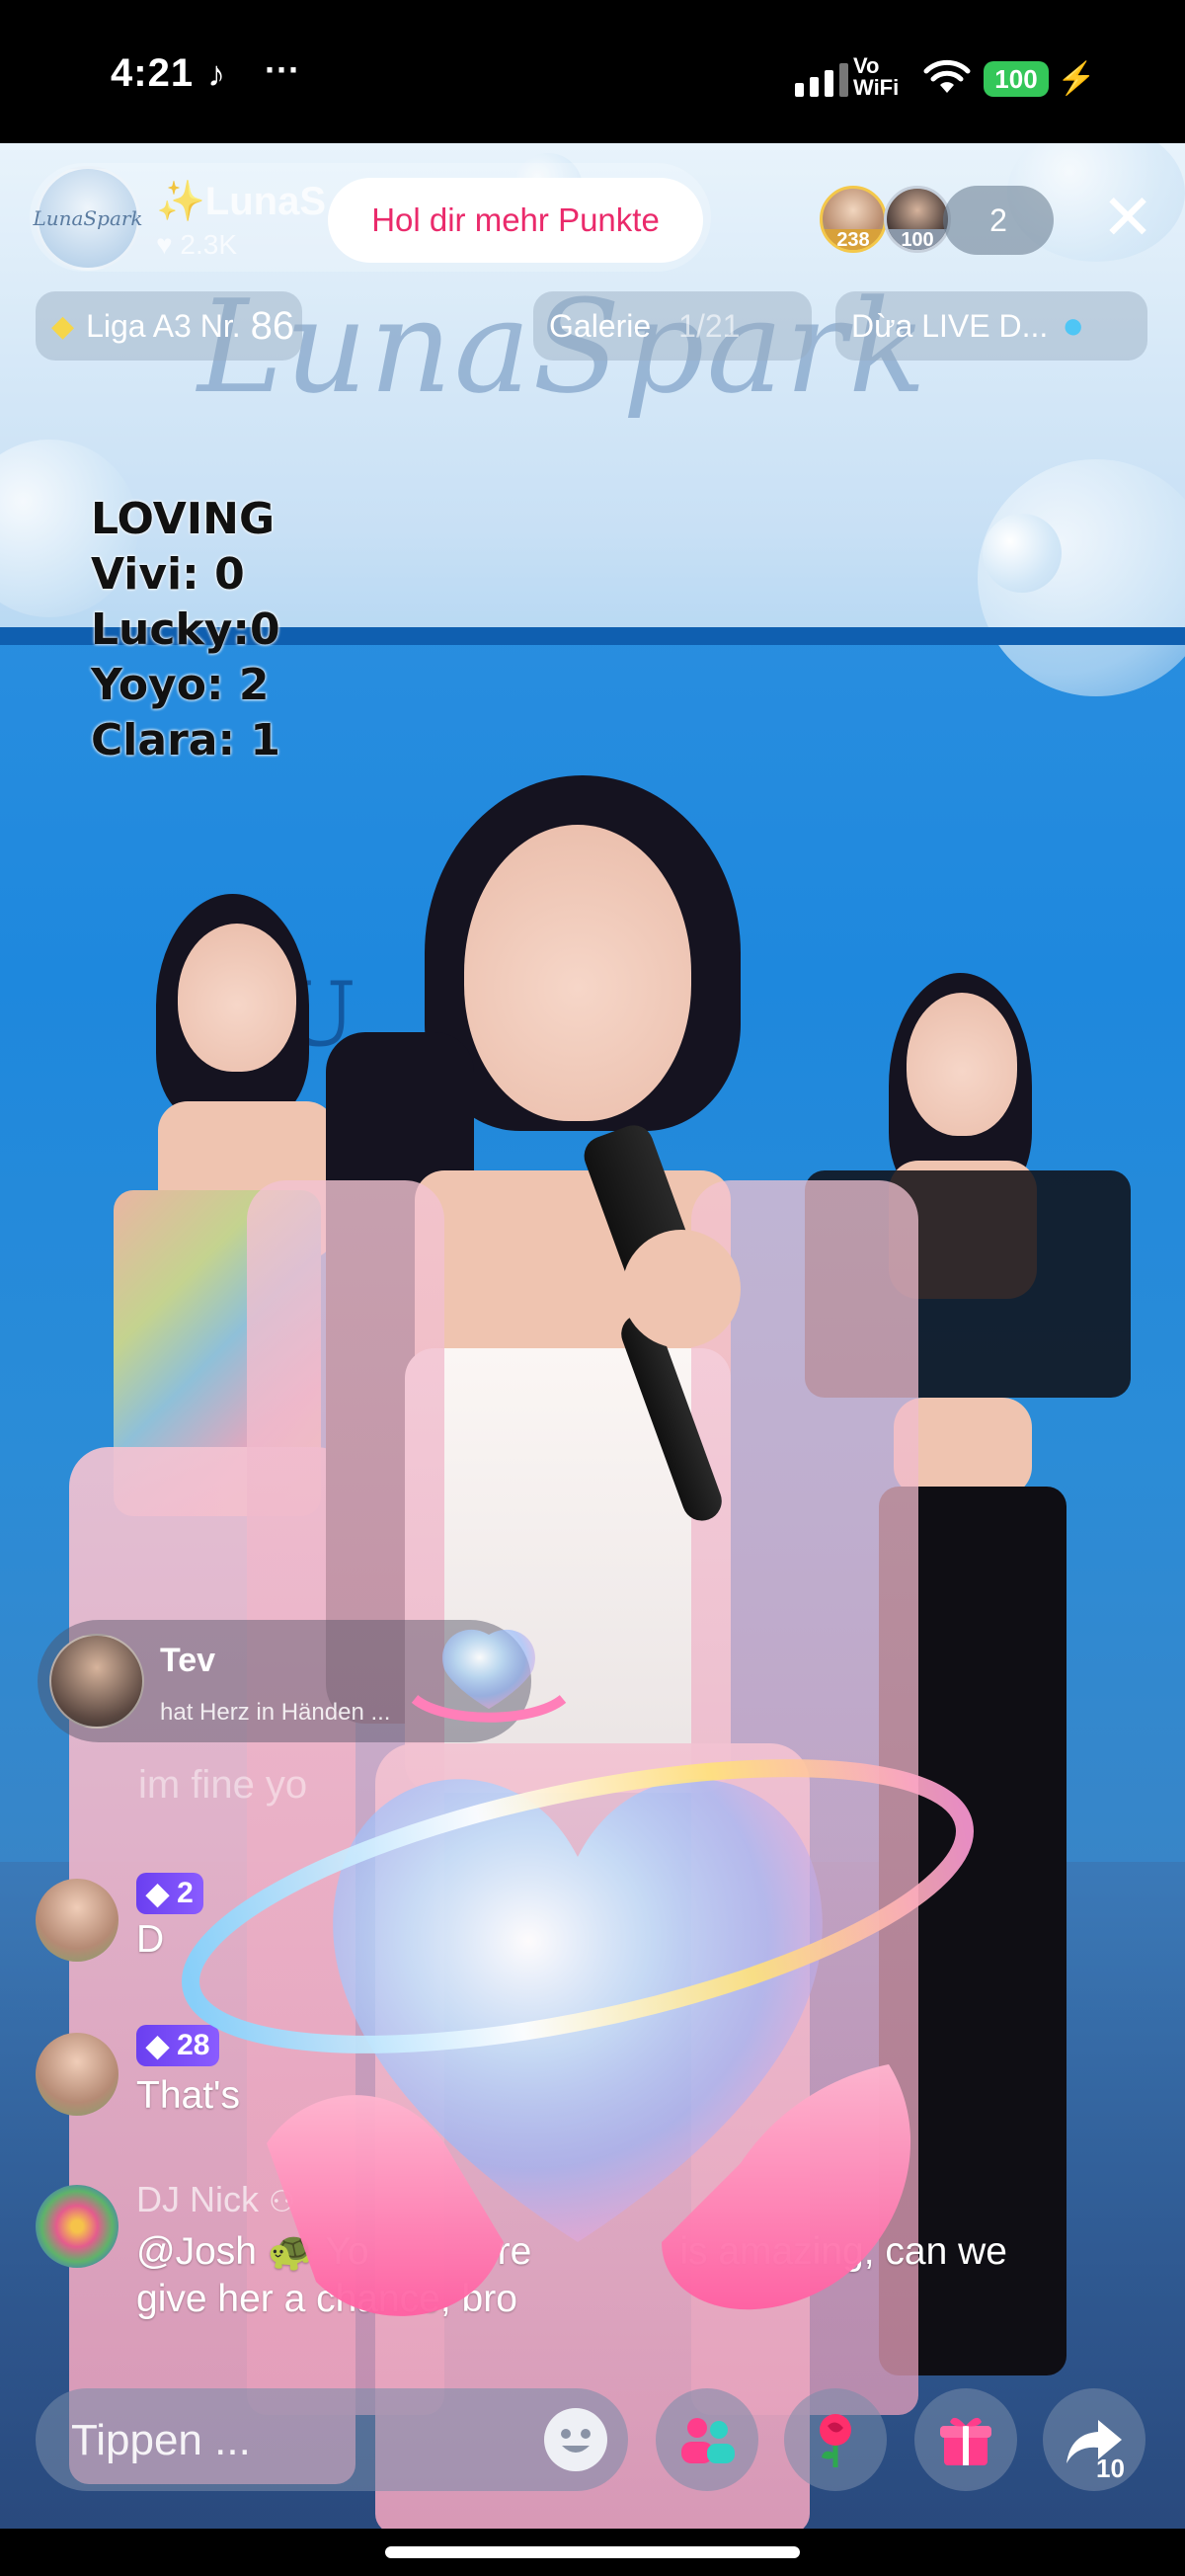  Describe the element at coordinates (197, 244) in the screenshot. I see `host-likes: ♥ 2.3K` at that location.